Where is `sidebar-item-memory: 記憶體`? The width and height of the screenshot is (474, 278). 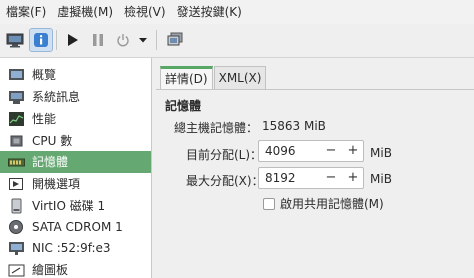 sidebar-item-memory: 記憶體 is located at coordinates (75, 162).